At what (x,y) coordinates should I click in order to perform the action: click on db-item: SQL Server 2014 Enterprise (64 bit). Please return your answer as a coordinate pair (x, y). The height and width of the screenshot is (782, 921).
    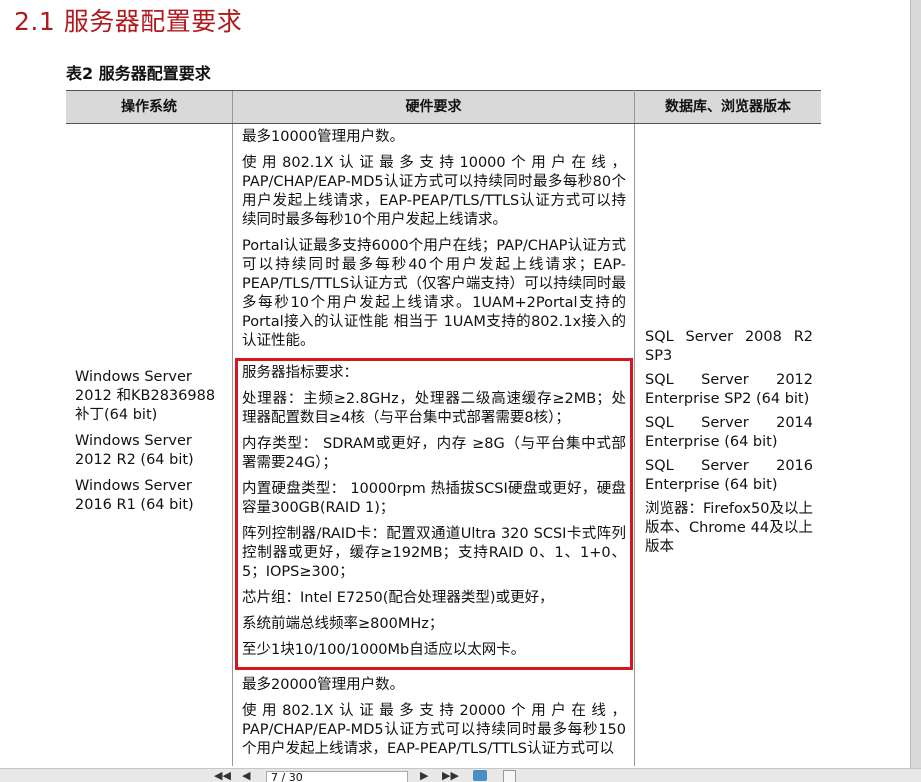
    Looking at the image, I should click on (729, 432).